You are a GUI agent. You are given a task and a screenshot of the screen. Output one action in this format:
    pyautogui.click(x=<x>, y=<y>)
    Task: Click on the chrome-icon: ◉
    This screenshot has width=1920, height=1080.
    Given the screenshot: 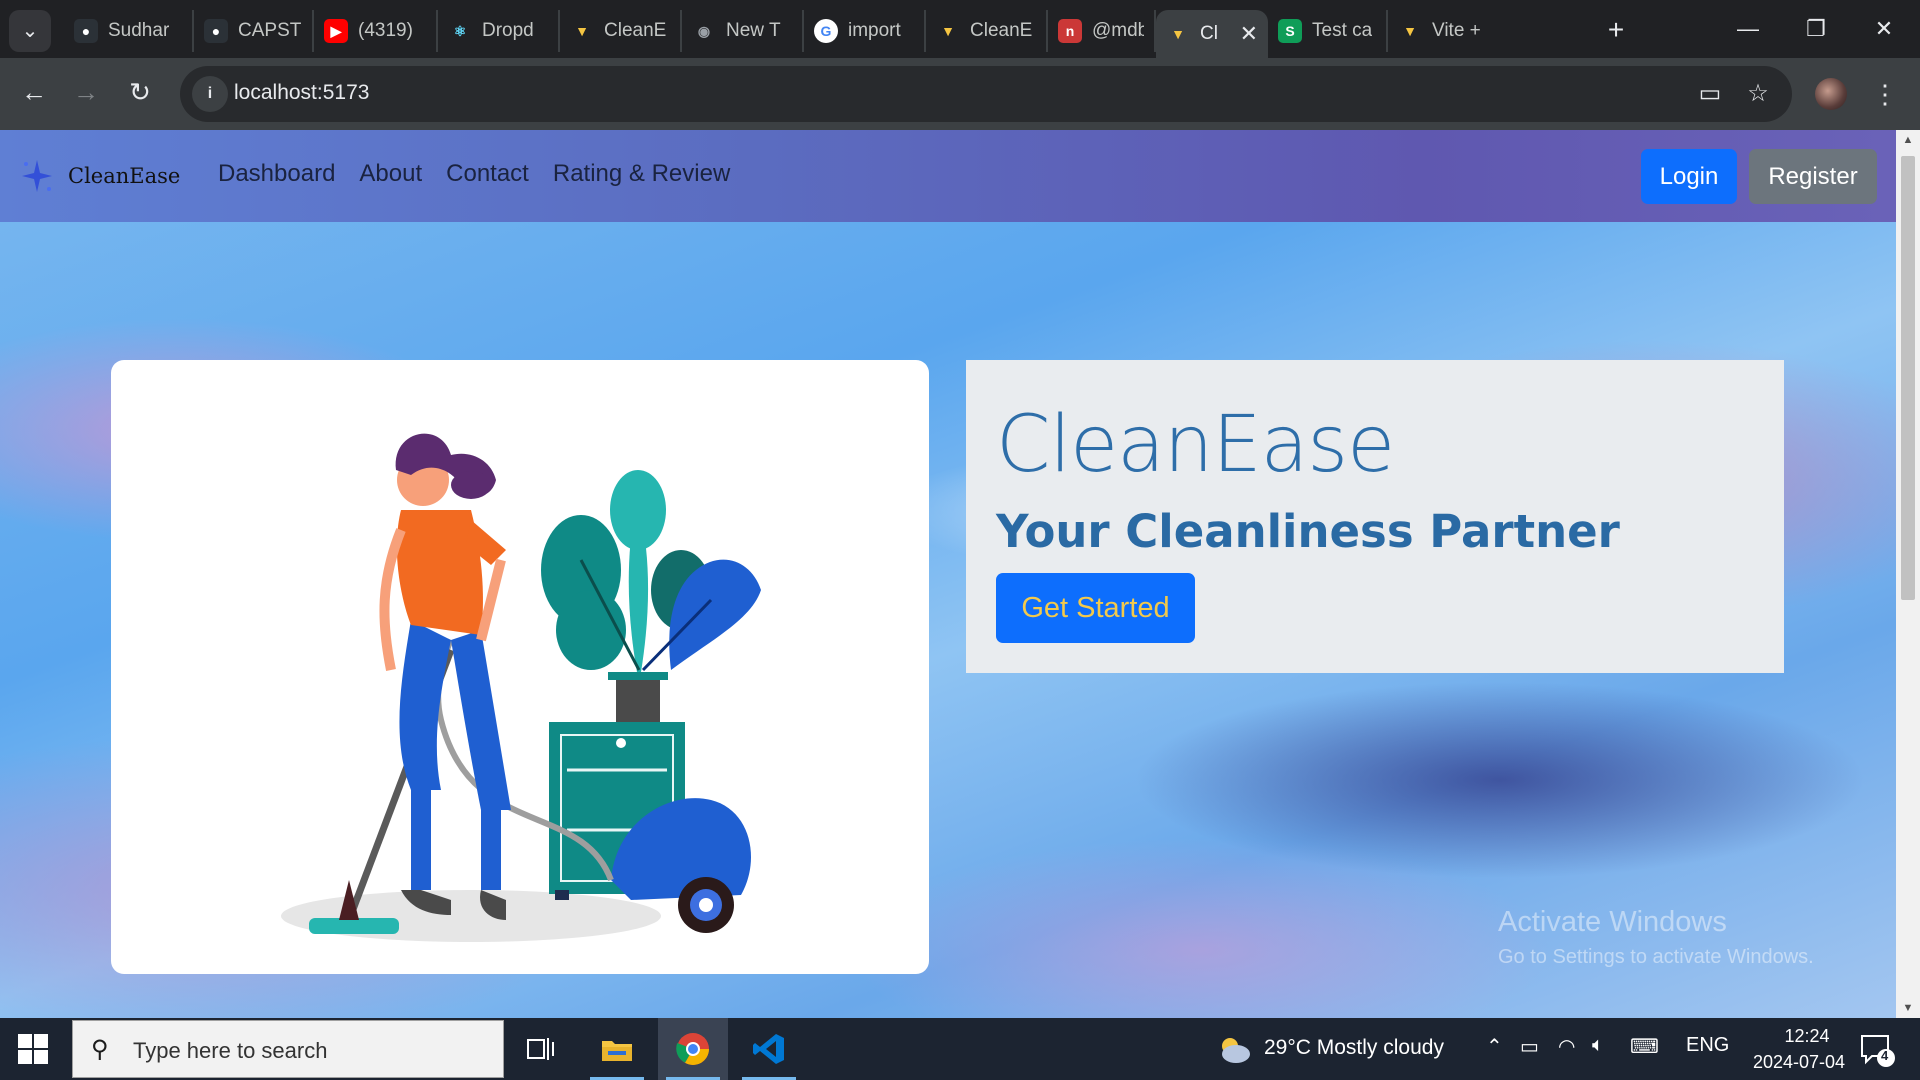 What is the action you would take?
    pyautogui.click(x=704, y=30)
    